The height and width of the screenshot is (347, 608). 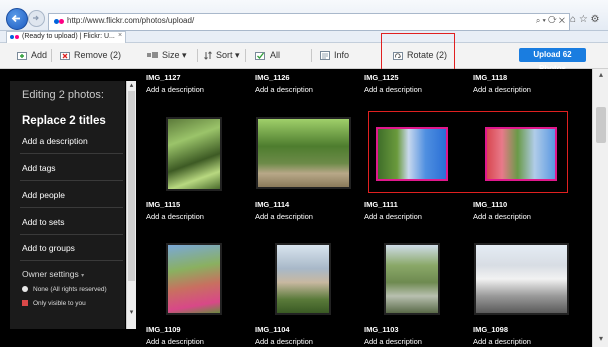 I want to click on forward-button, so click(x=36, y=18).